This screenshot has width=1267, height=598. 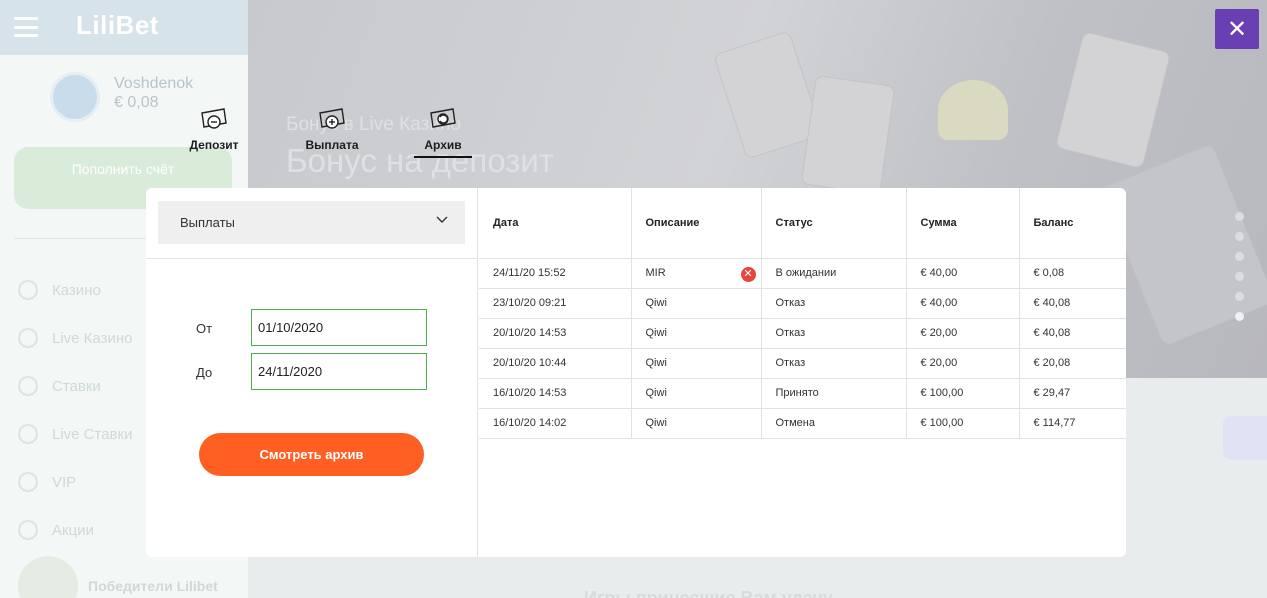 I want to click on transaction-type-value: Выплаты, so click(x=207, y=222).